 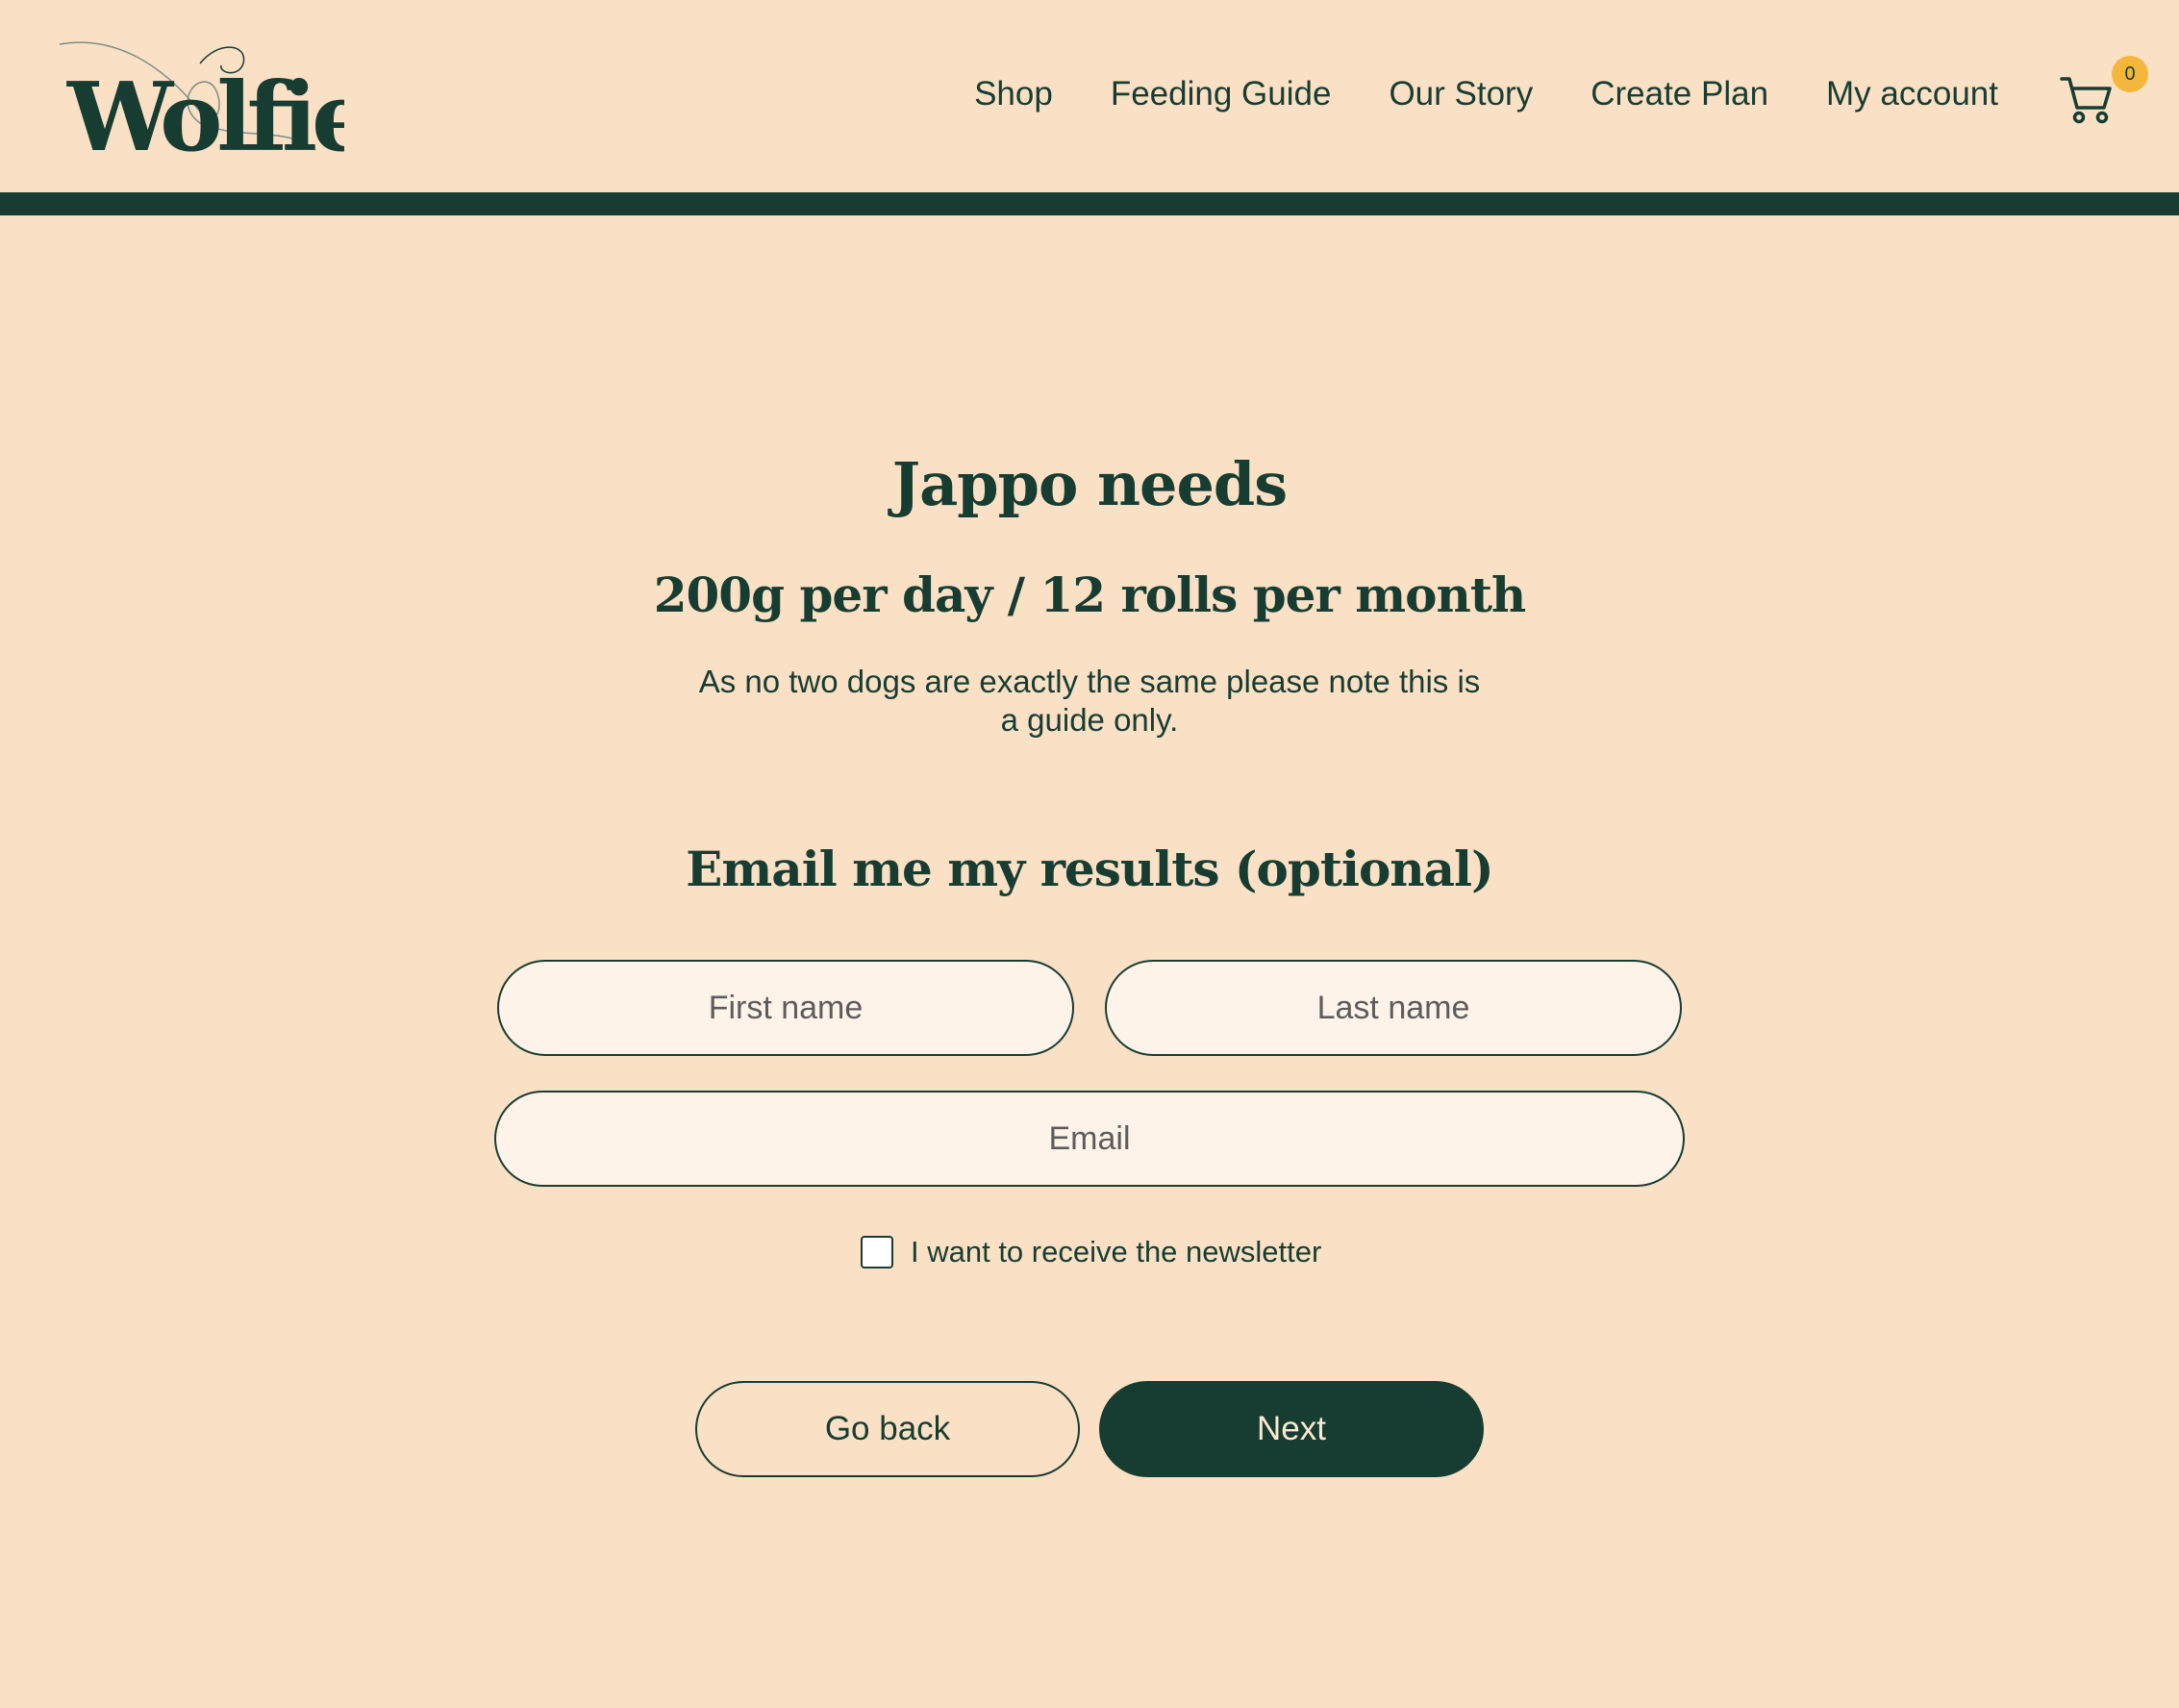 What do you see at coordinates (1013, 94) in the screenshot?
I see `nav-shop: Shop` at bounding box center [1013, 94].